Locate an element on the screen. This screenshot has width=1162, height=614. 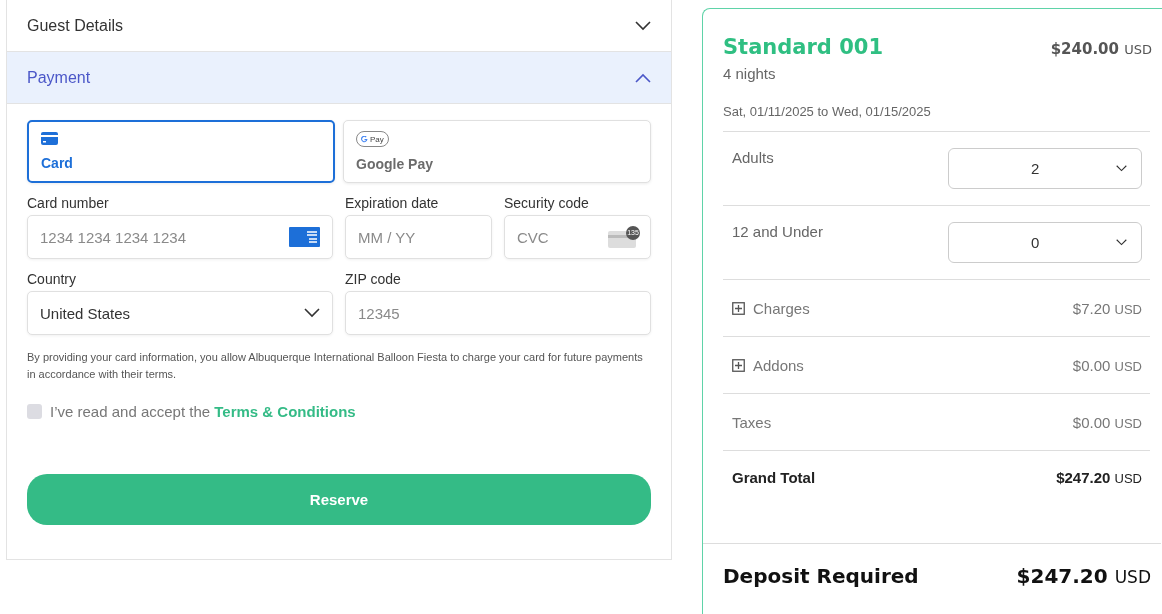
field-label: Country is located at coordinates (52, 279).